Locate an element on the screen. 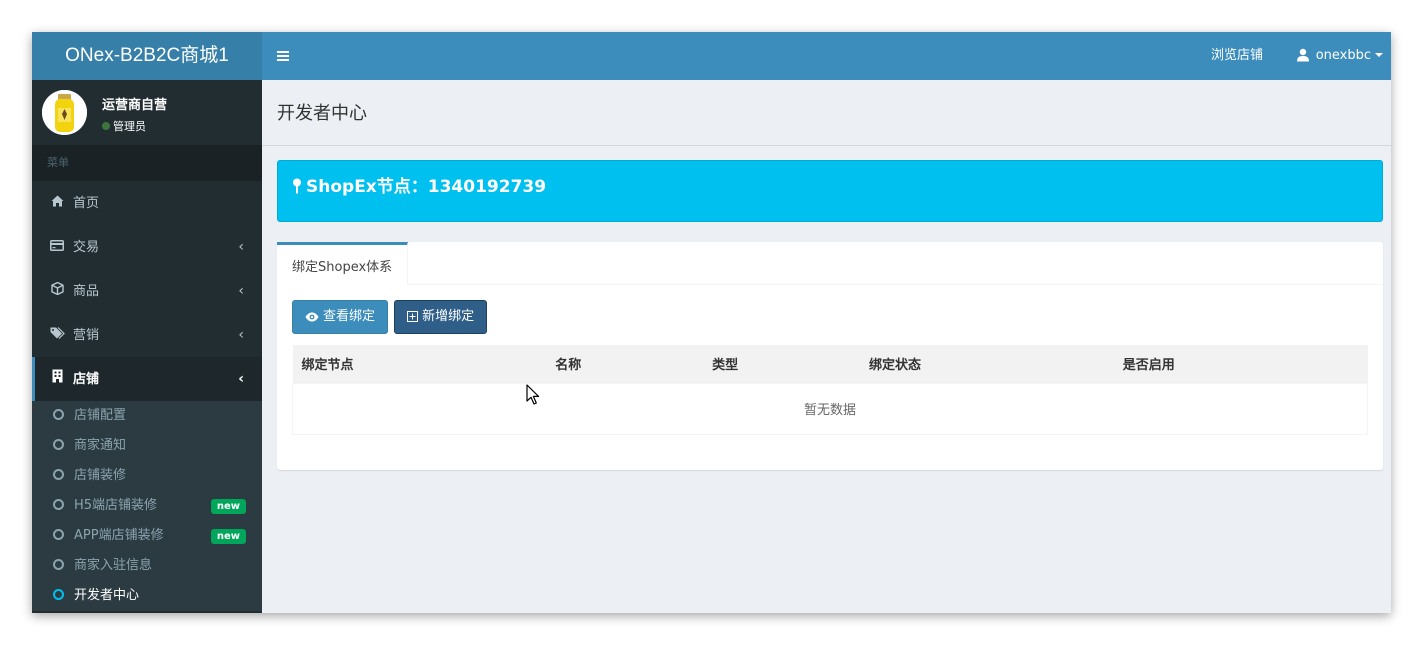 The image size is (1423, 645). chevron-down-icon: ‹ is located at coordinates (241, 379).